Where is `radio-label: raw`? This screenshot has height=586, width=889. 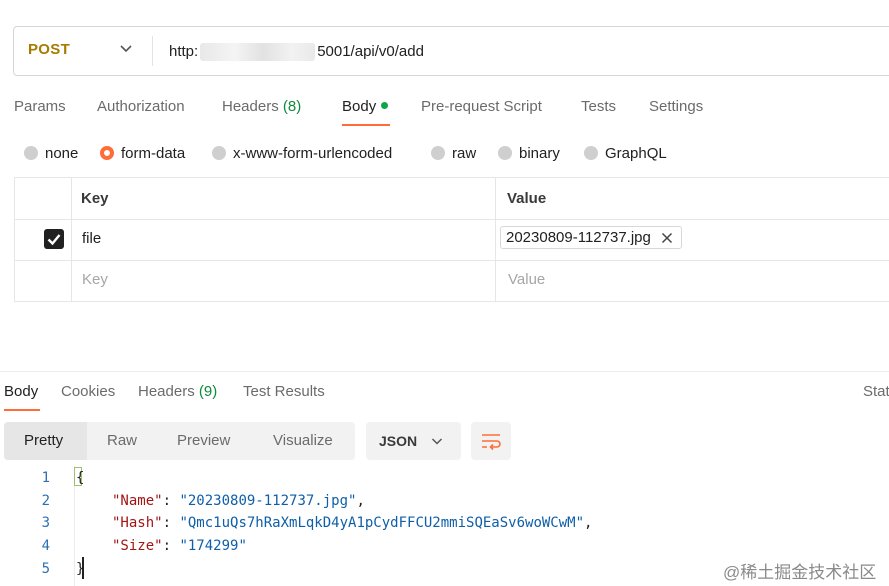 radio-label: raw is located at coordinates (464, 153).